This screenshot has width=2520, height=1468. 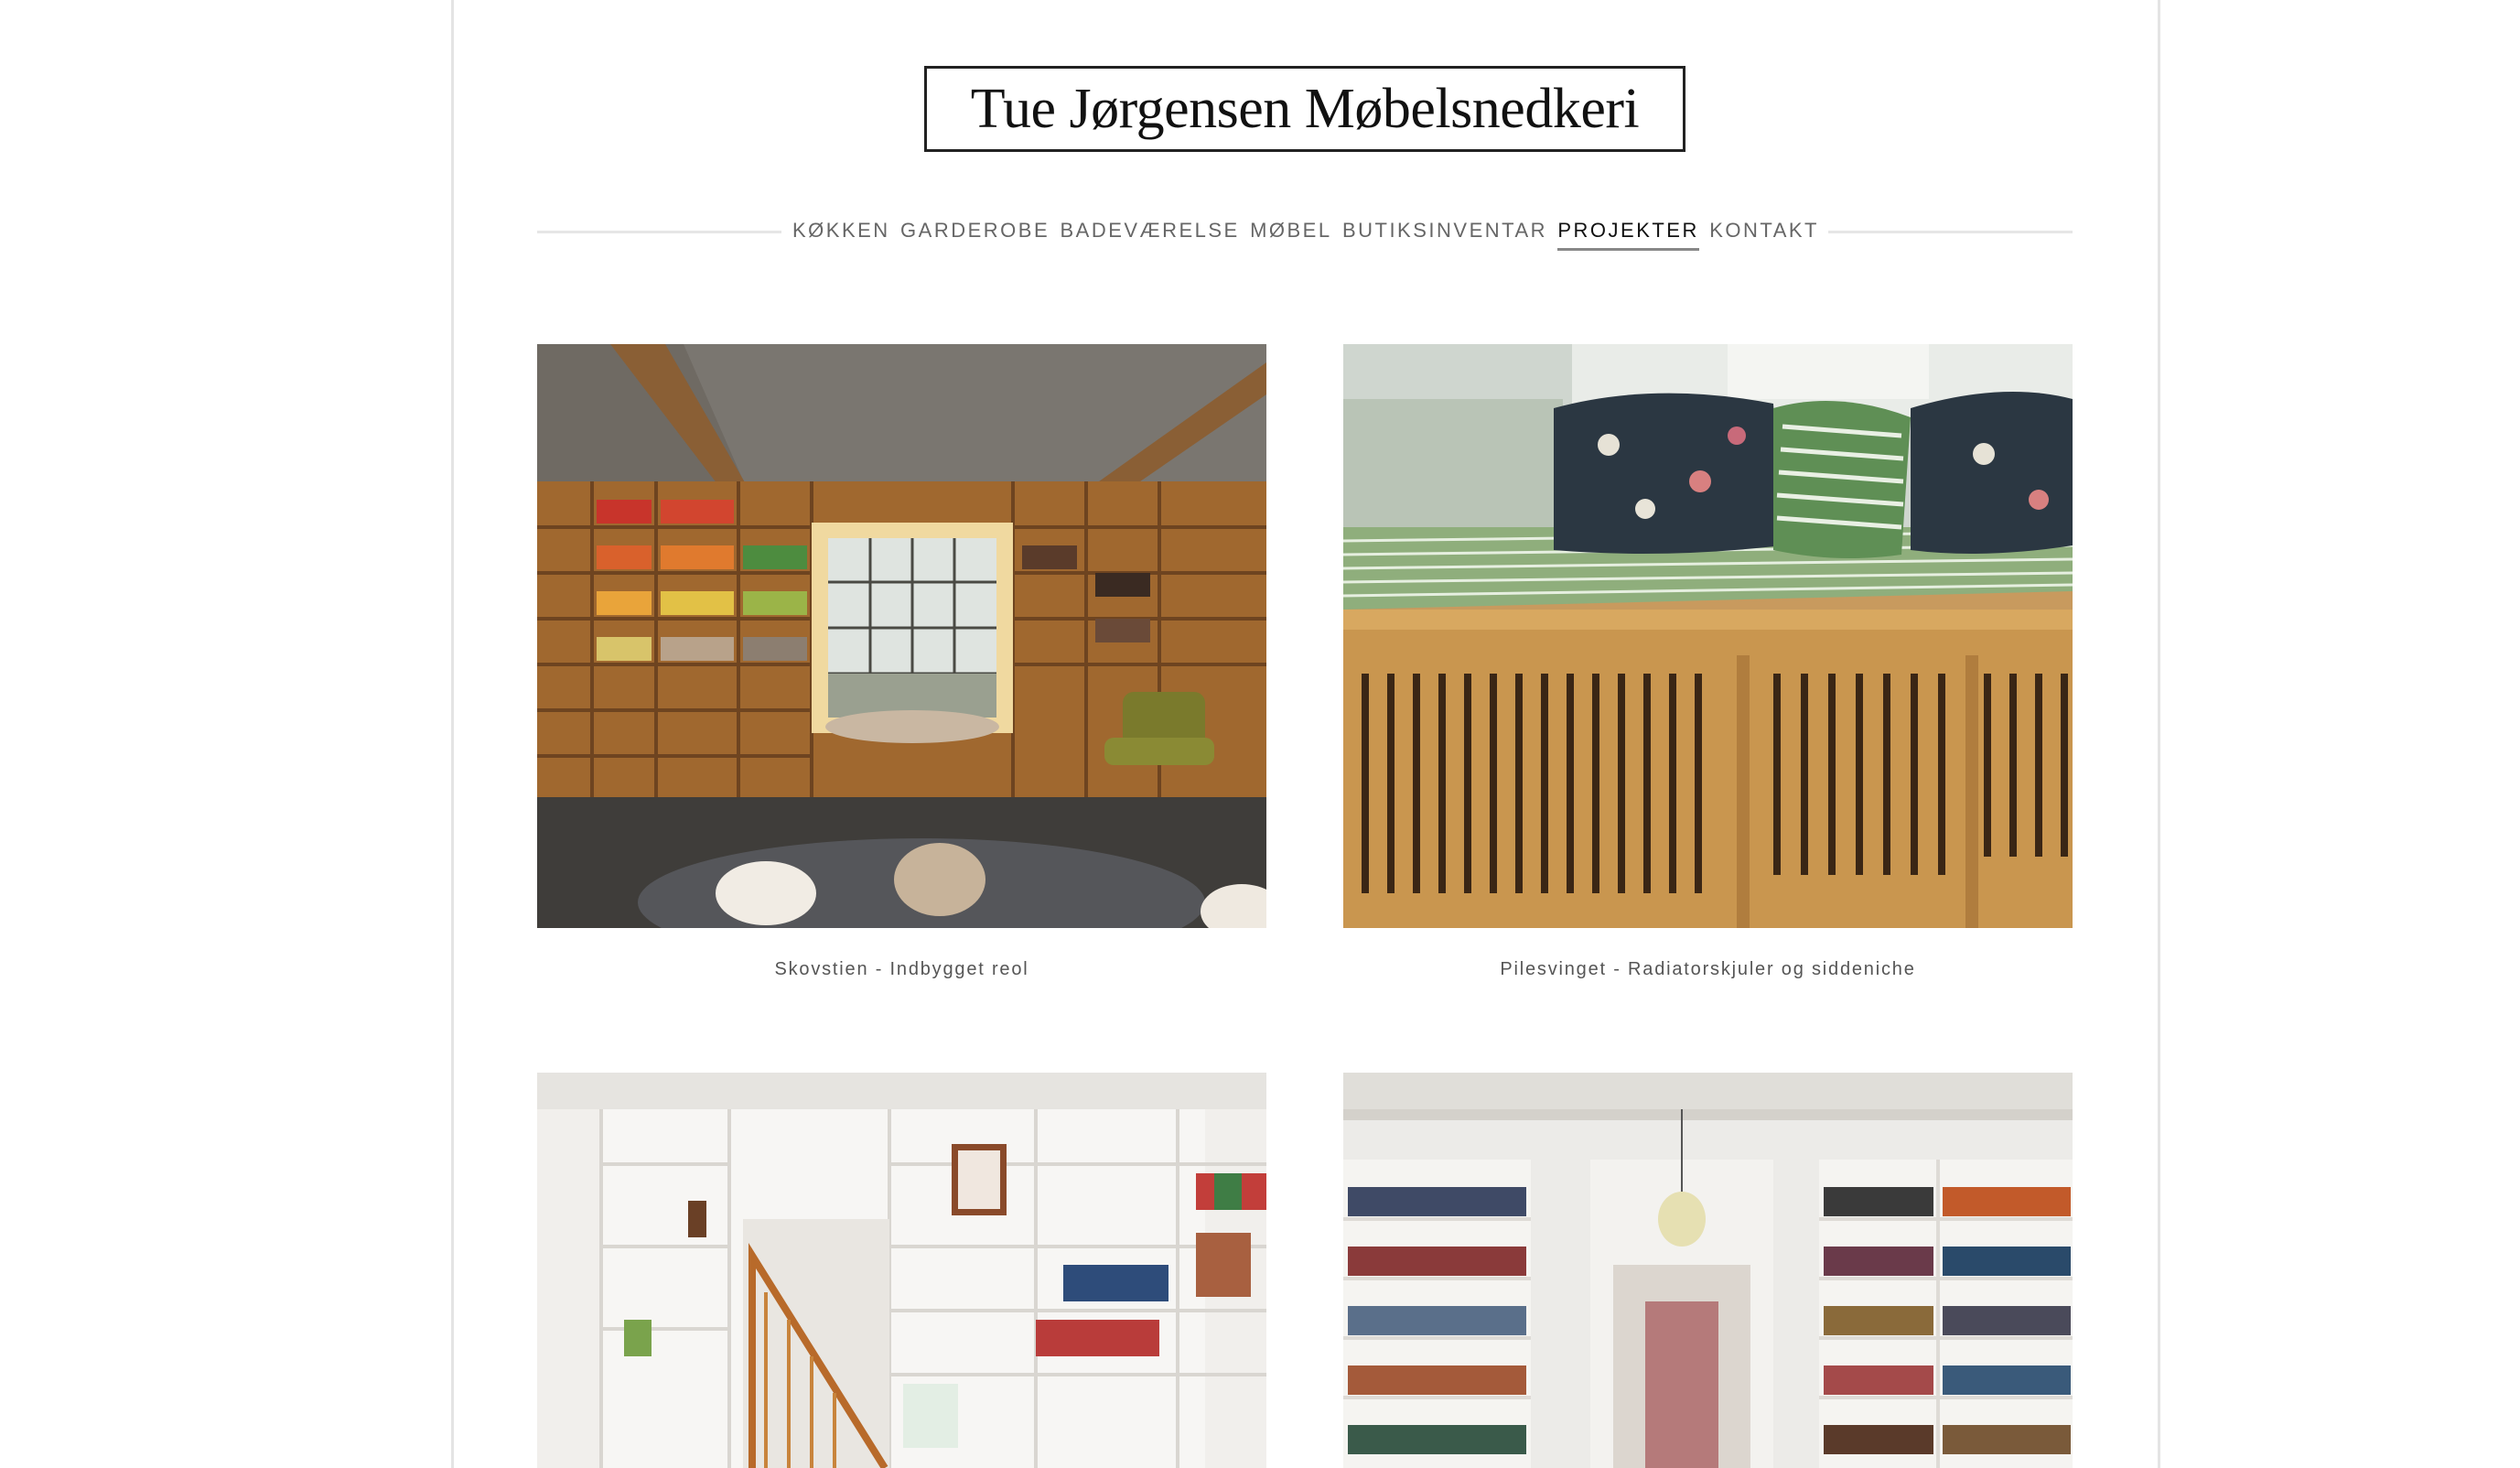 What do you see at coordinates (1291, 235) in the screenshot?
I see `nav-item-mobel: MØBEL` at bounding box center [1291, 235].